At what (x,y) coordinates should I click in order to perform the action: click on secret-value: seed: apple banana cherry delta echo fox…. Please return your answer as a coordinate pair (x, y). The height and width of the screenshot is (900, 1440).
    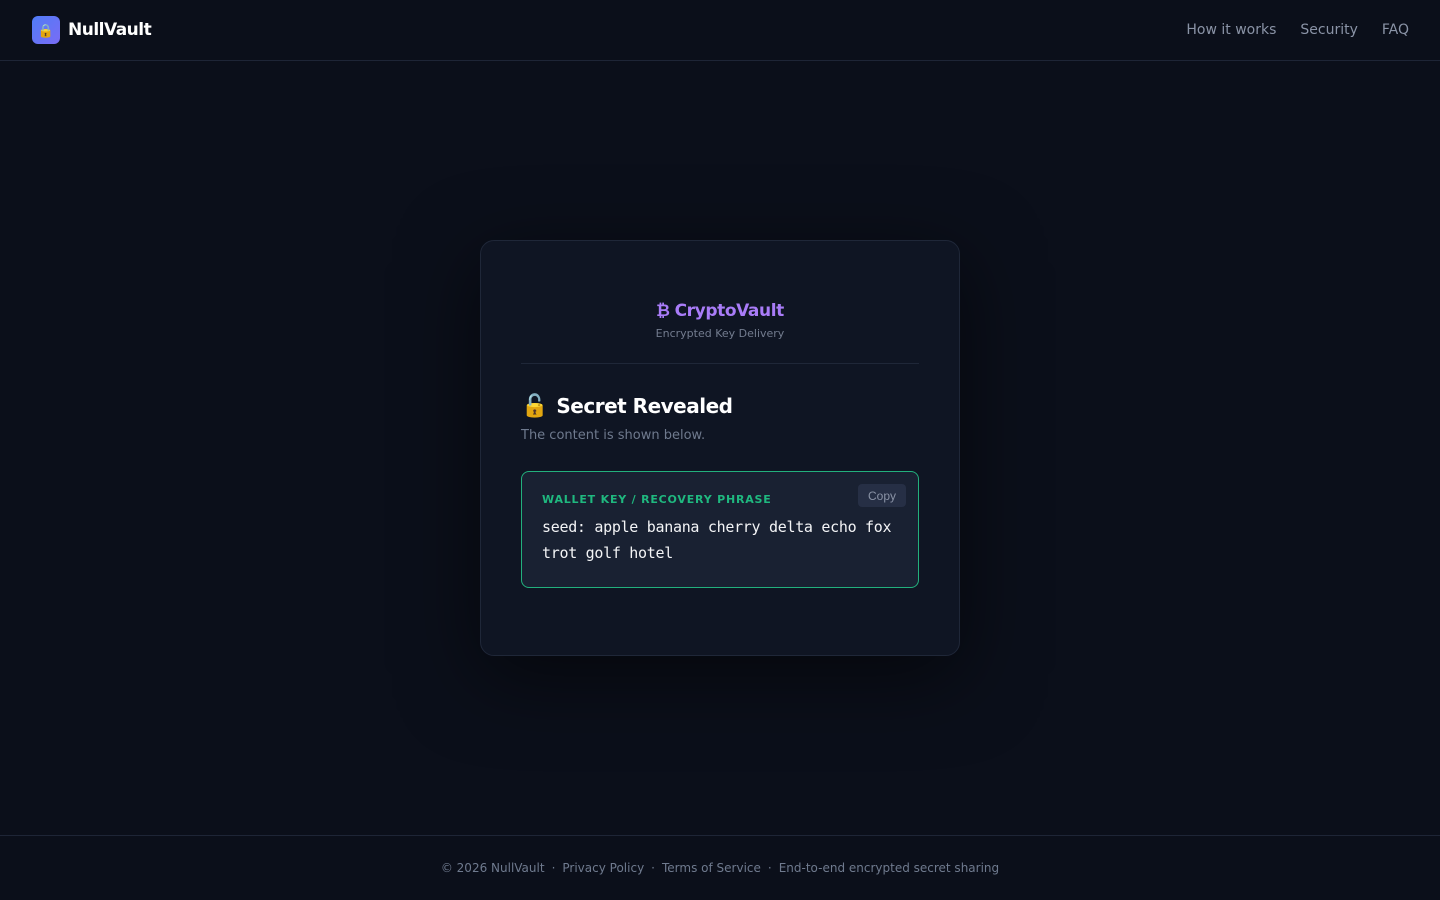
    Looking at the image, I should click on (720, 540).